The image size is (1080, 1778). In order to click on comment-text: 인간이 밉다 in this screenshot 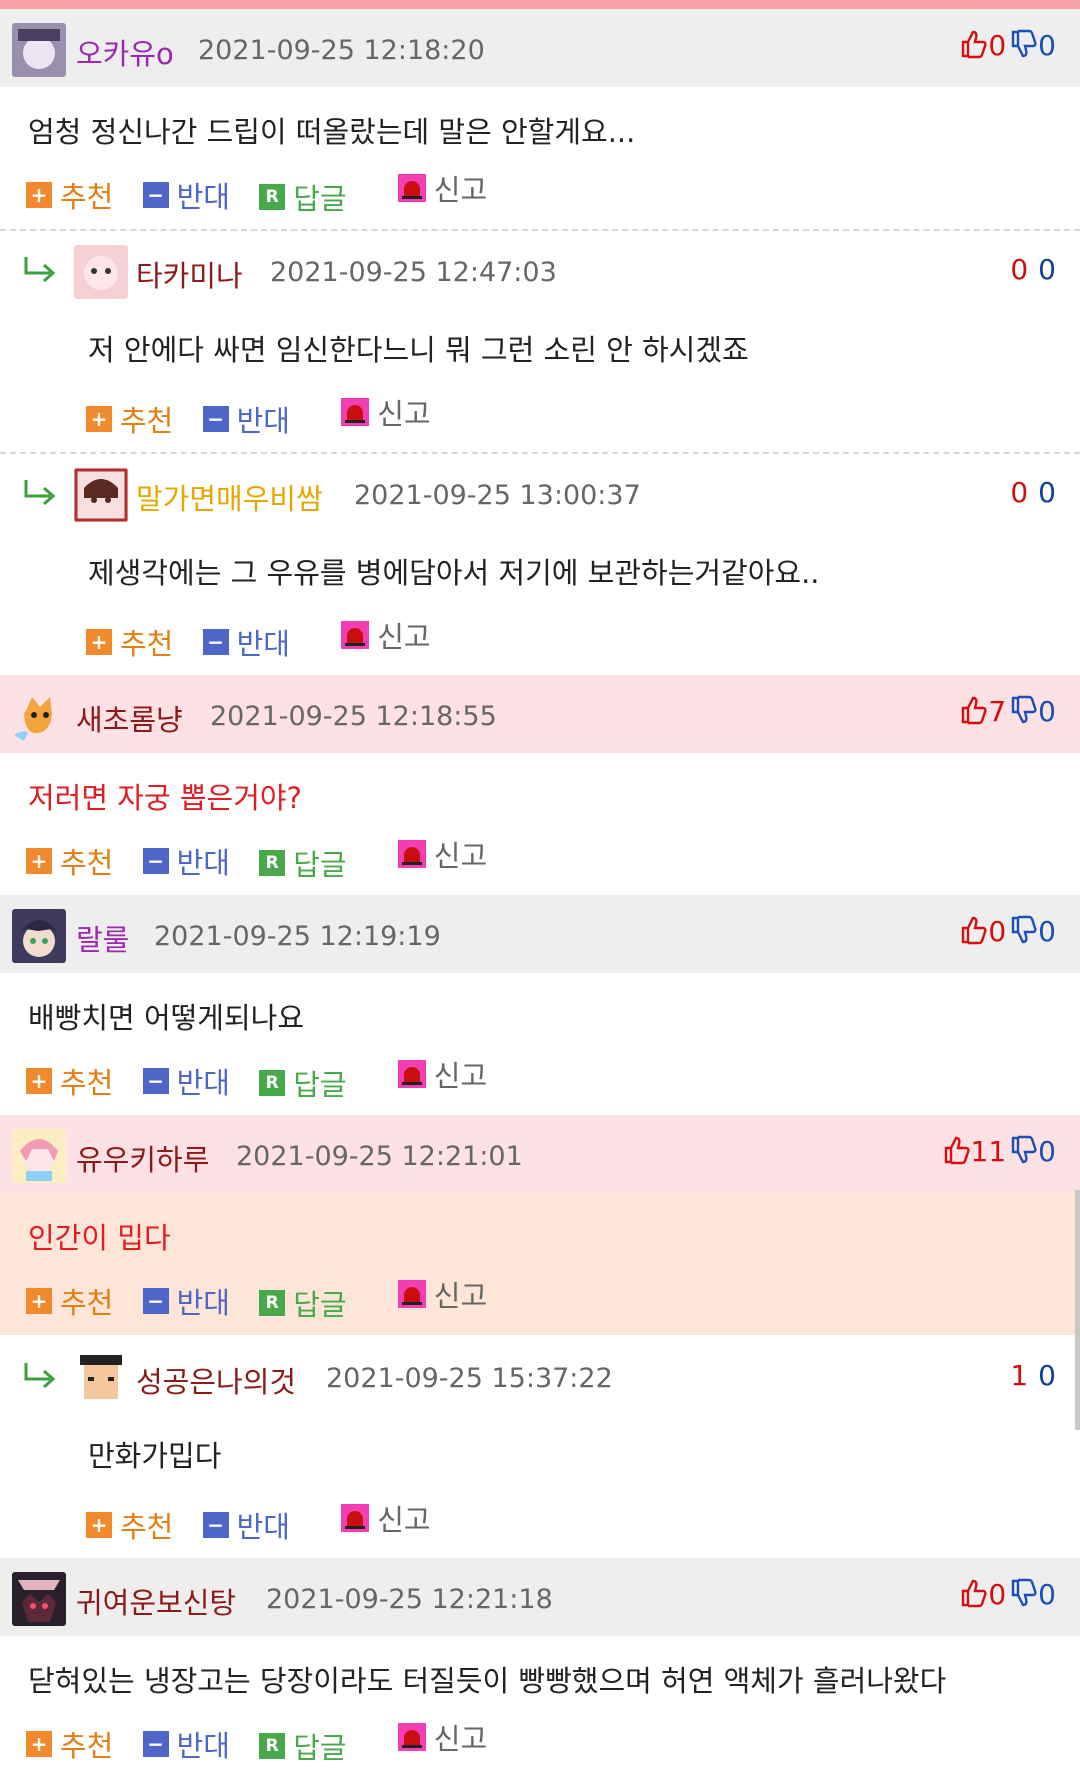, I will do `click(99, 1238)`.